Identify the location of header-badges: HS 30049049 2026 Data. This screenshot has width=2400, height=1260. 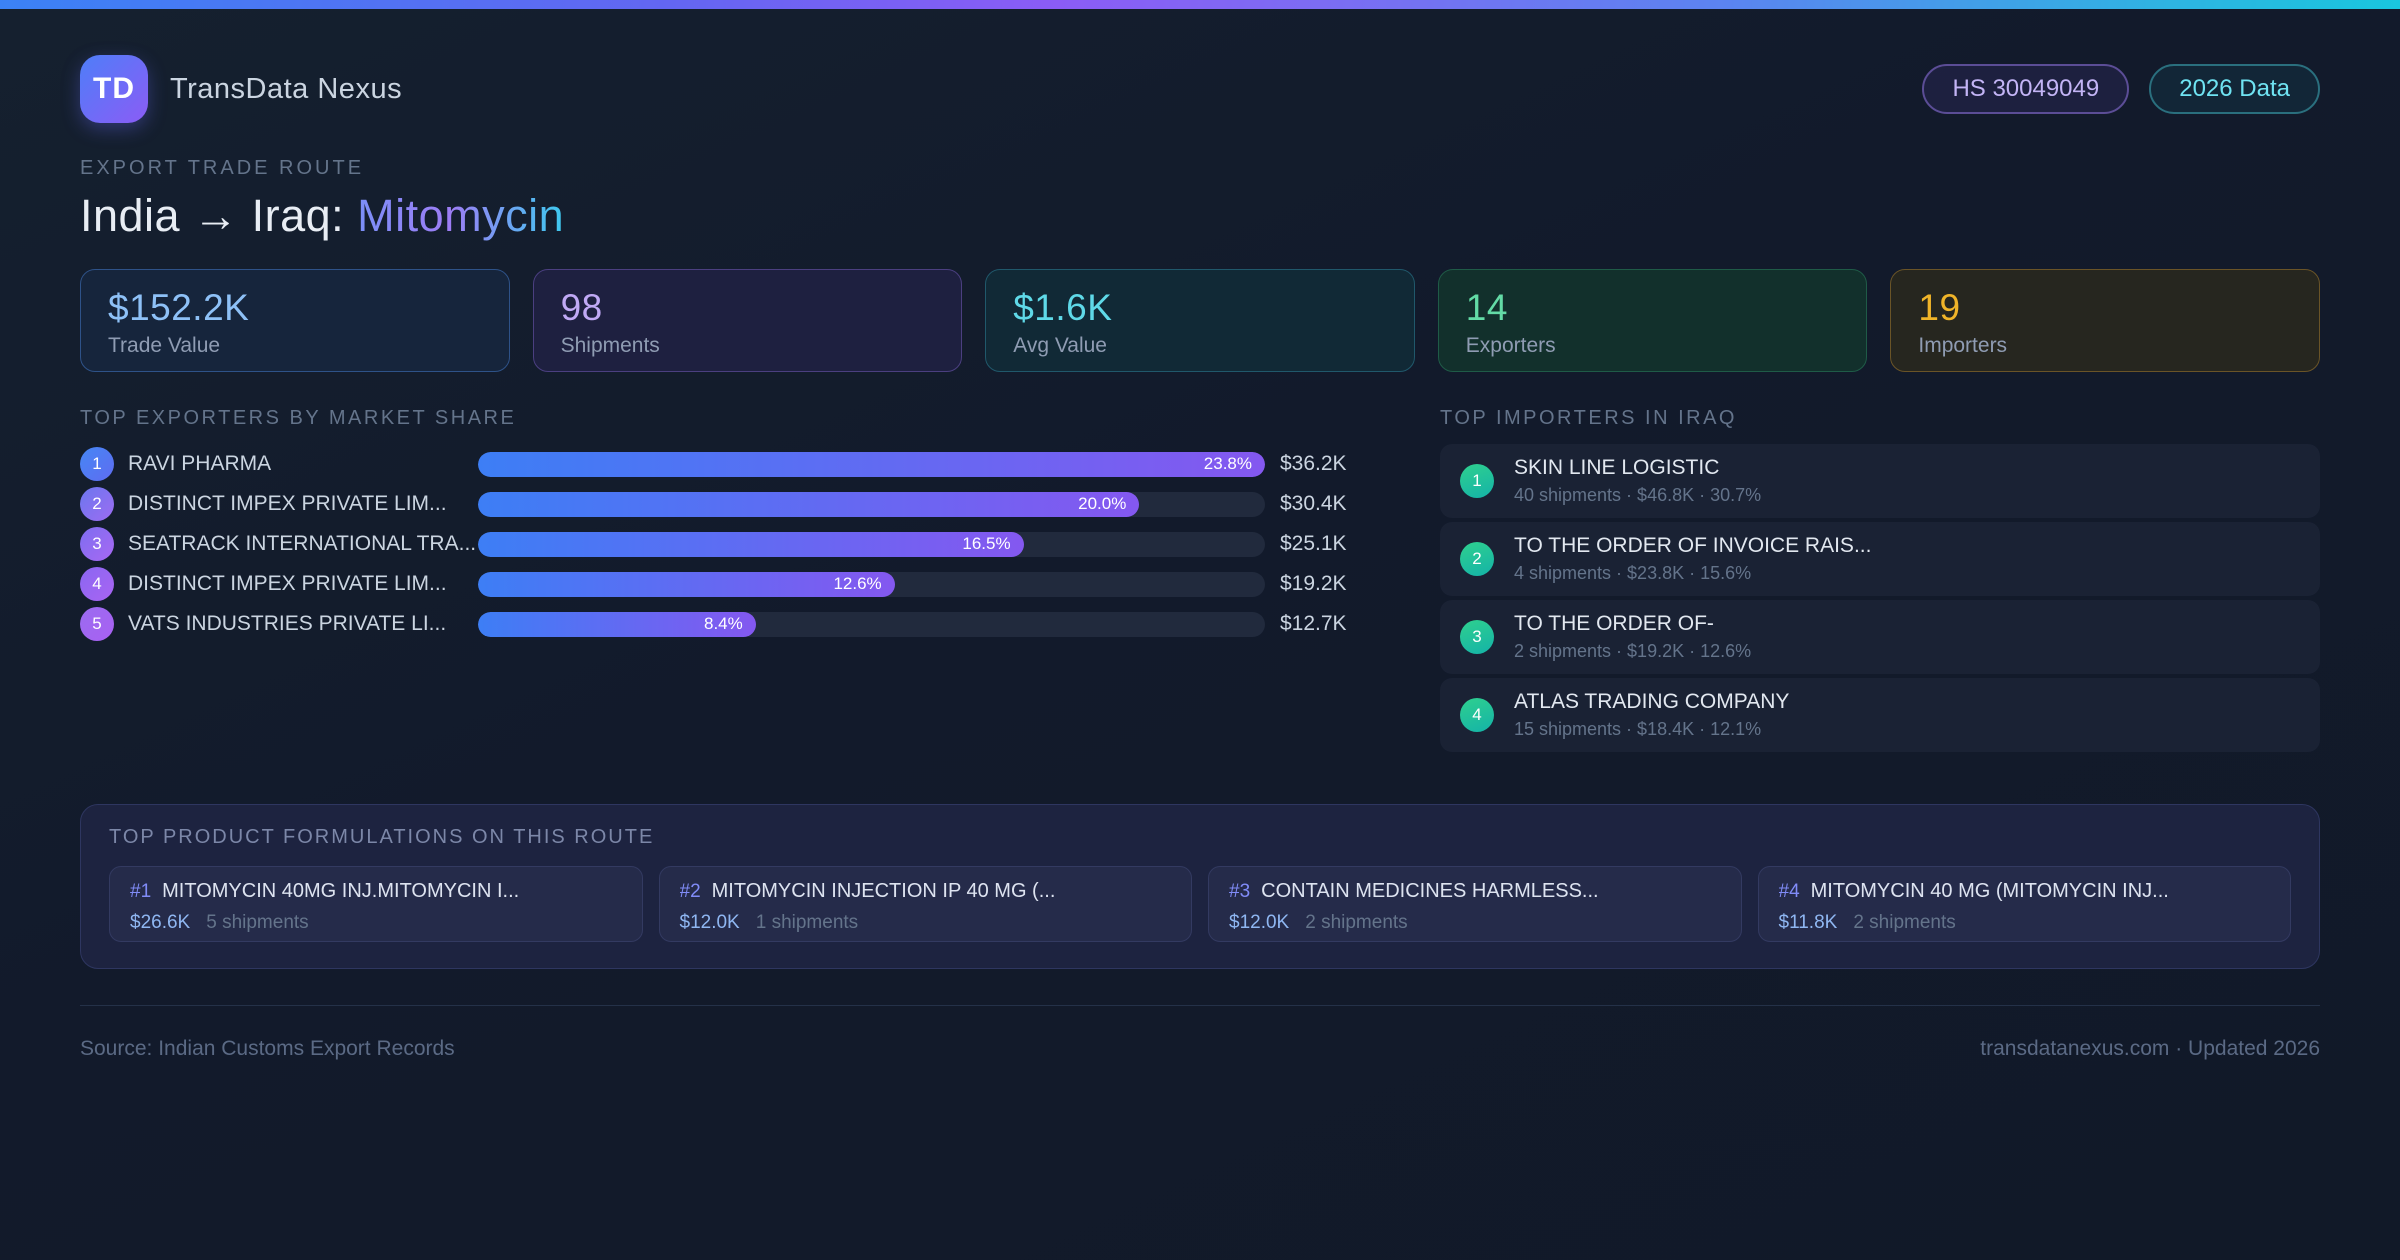
(2121, 89).